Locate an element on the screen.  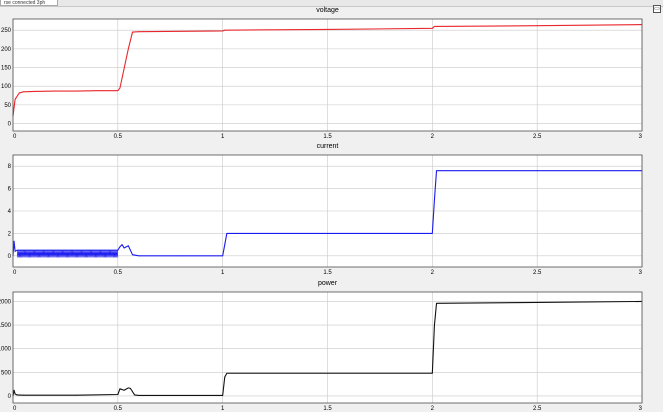
y-tick-label: 2 is located at coordinates (10, 234).